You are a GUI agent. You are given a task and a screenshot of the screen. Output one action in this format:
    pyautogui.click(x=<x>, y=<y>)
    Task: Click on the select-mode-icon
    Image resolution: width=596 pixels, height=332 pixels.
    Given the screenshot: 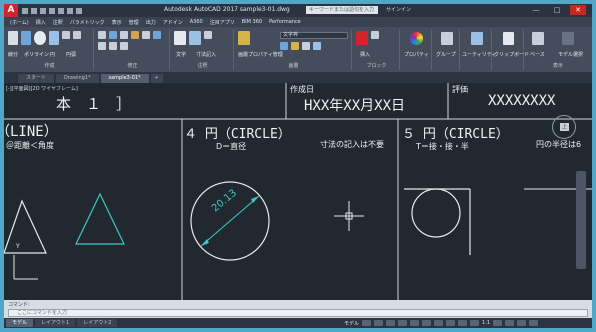 What is the action you would take?
    pyautogui.click(x=568, y=38)
    